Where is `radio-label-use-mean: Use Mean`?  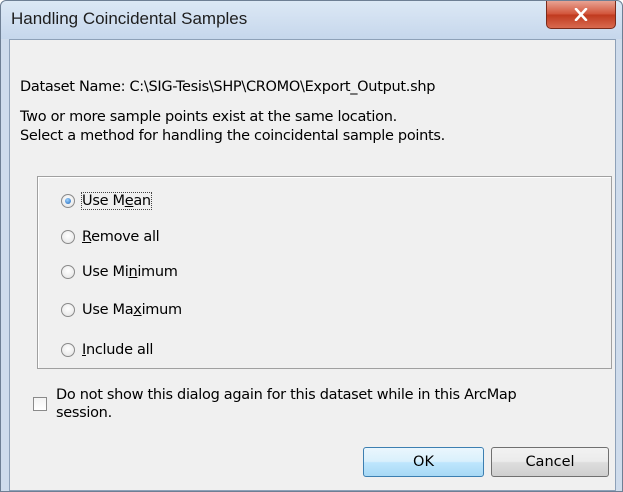 radio-label-use-mean: Use Mean is located at coordinates (116, 201).